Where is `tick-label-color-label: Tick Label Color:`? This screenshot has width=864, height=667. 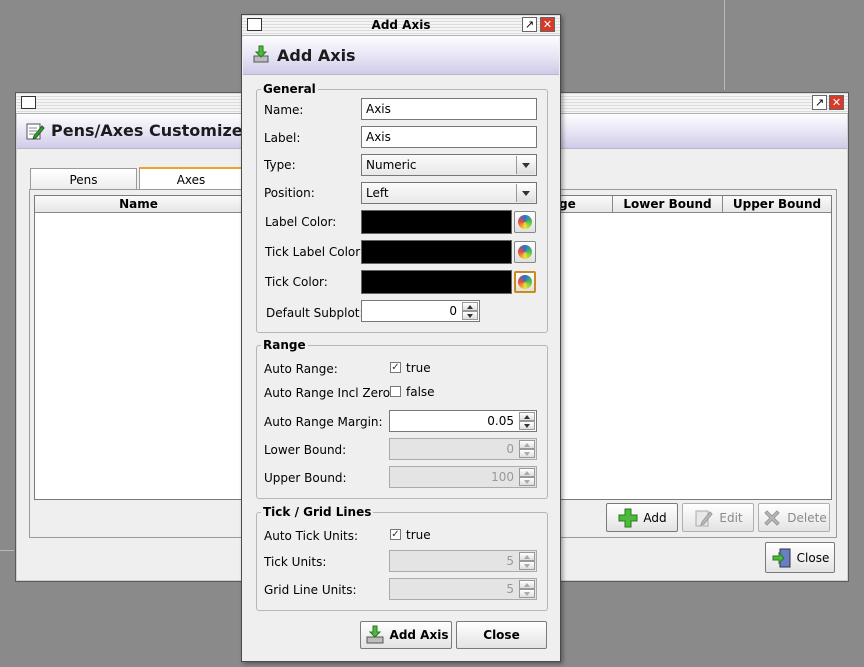 tick-label-color-label: Tick Label Color: is located at coordinates (315, 252).